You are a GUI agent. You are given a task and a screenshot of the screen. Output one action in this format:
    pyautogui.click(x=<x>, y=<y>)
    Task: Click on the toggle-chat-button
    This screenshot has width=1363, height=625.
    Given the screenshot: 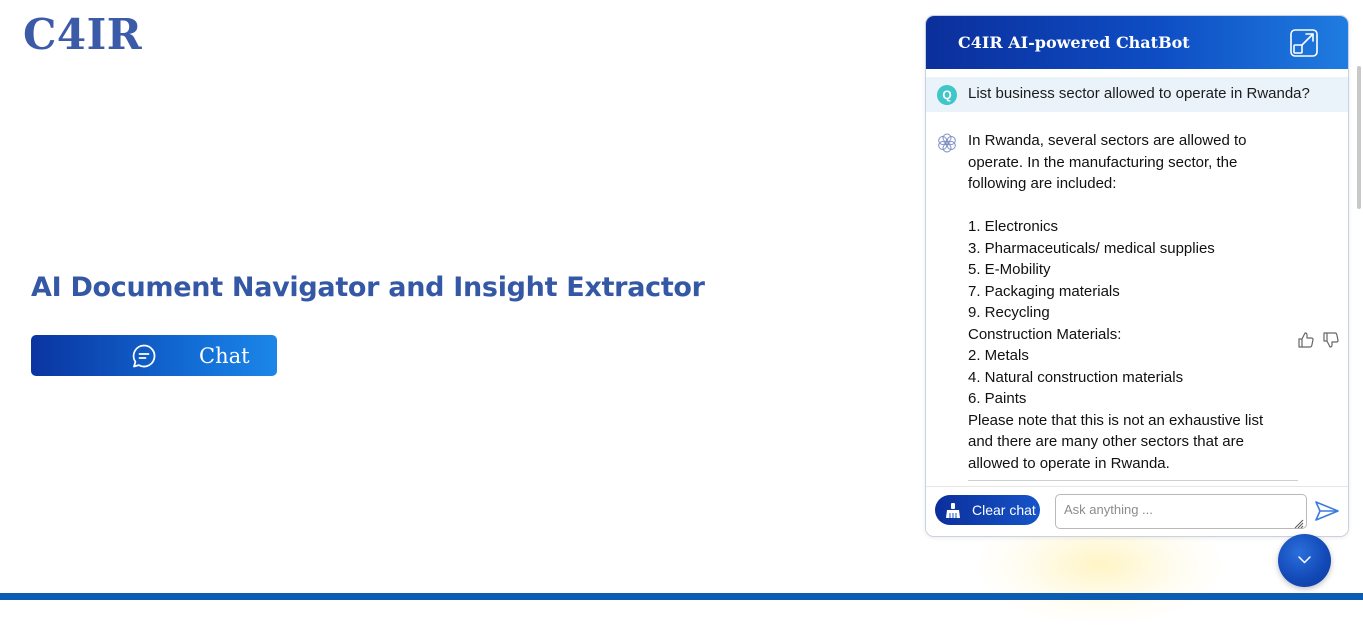 What is the action you would take?
    pyautogui.click(x=1304, y=560)
    